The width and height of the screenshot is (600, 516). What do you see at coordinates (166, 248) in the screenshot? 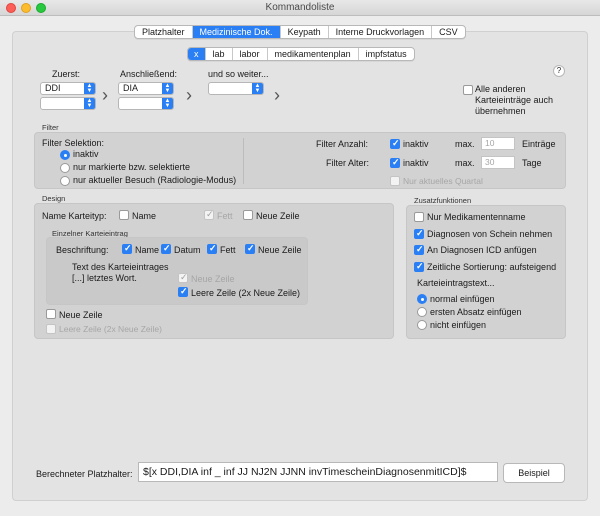
I see `caption-date-checkbox` at bounding box center [166, 248].